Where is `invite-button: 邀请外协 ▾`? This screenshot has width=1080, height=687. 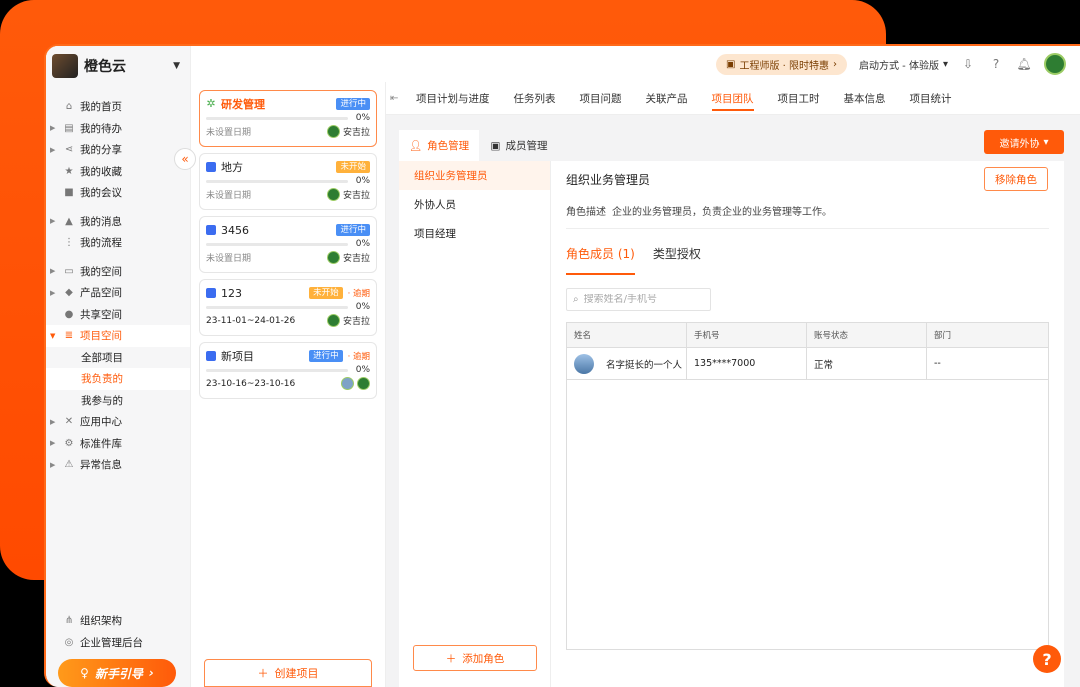
invite-button: 邀请外协 ▾ is located at coordinates (1024, 142).